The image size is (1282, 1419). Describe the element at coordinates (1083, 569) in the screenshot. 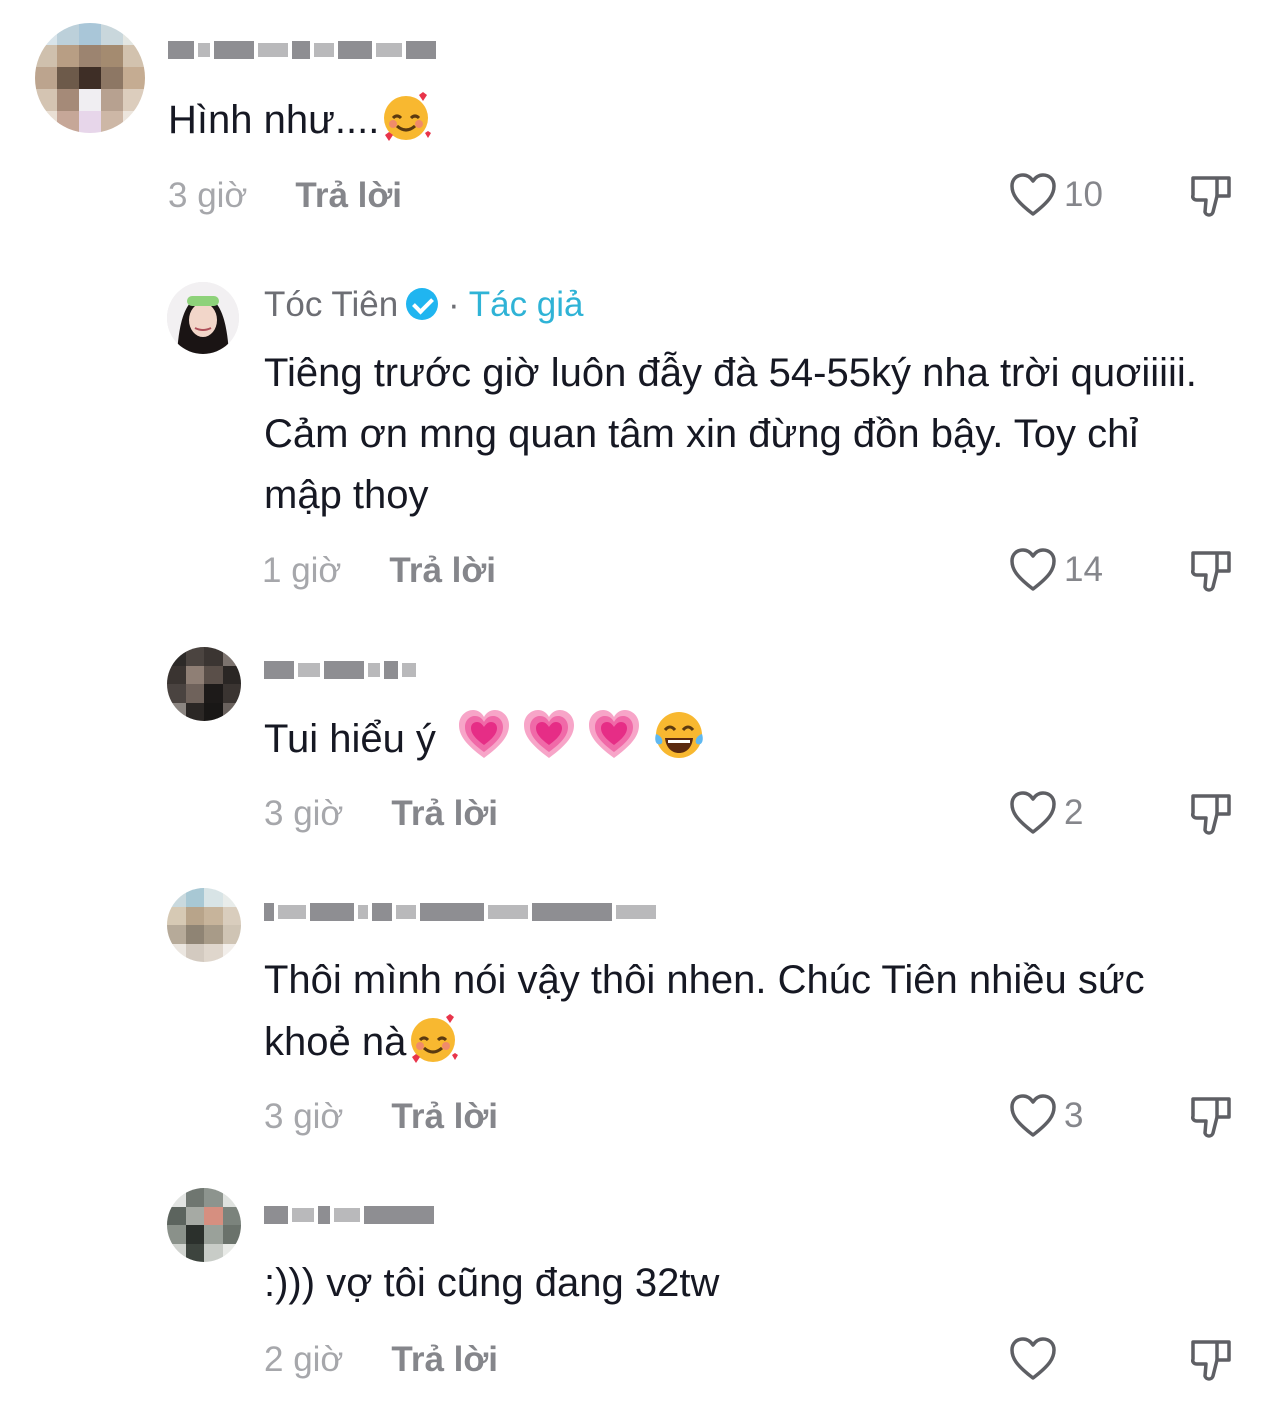

I see `like-count: 14` at that location.